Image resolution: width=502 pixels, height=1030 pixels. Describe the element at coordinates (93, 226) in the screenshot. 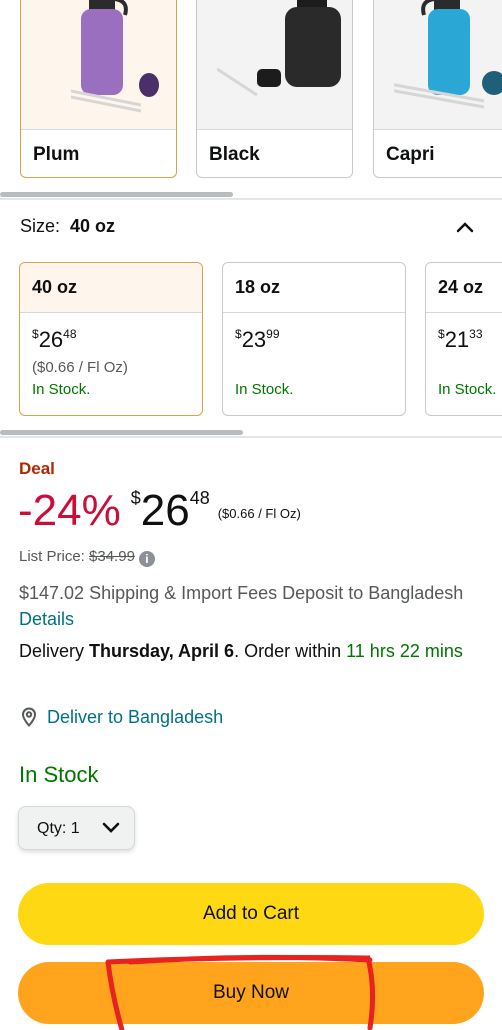

I see `size-selected-value: 40 oz` at that location.